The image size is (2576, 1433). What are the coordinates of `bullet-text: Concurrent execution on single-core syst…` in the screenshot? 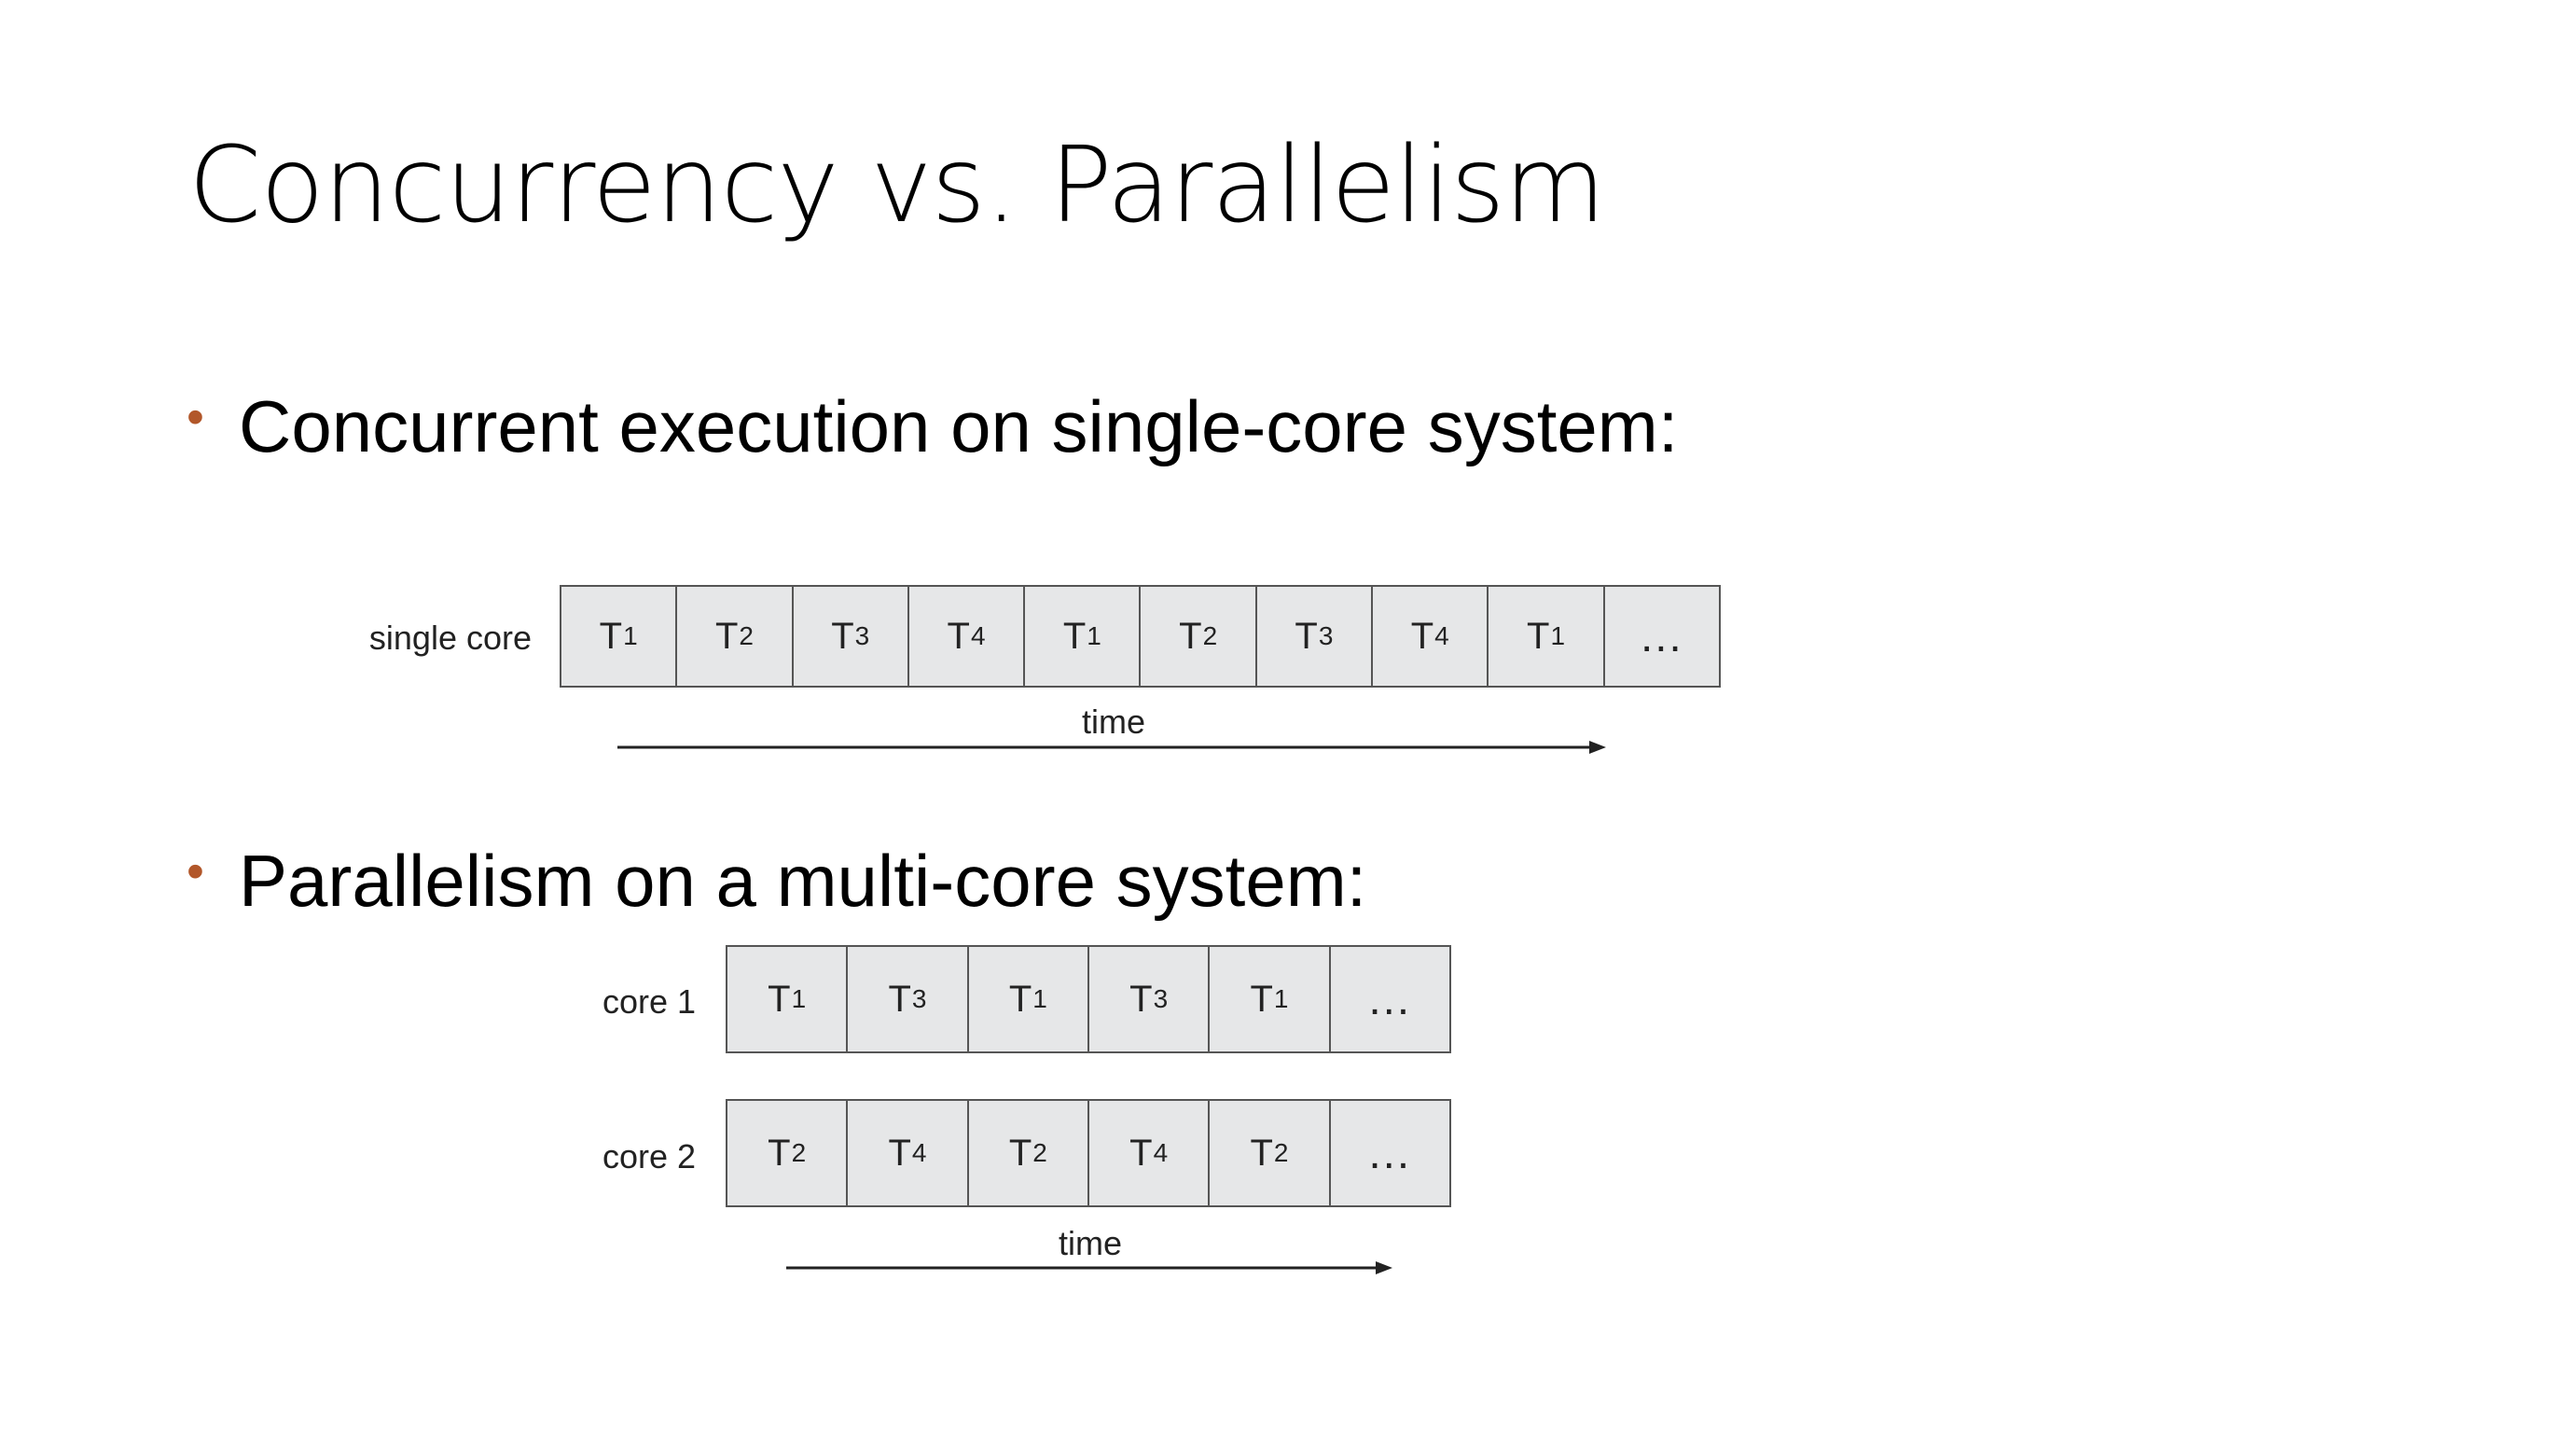 It's located at (959, 426).